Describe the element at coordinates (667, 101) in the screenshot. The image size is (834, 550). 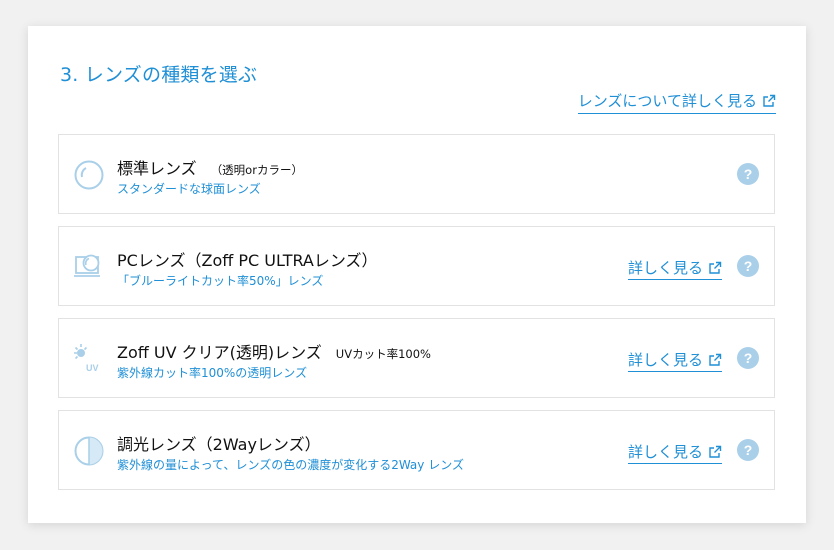
I see `lens-info-link-label: レンズについて詳しく見る` at that location.